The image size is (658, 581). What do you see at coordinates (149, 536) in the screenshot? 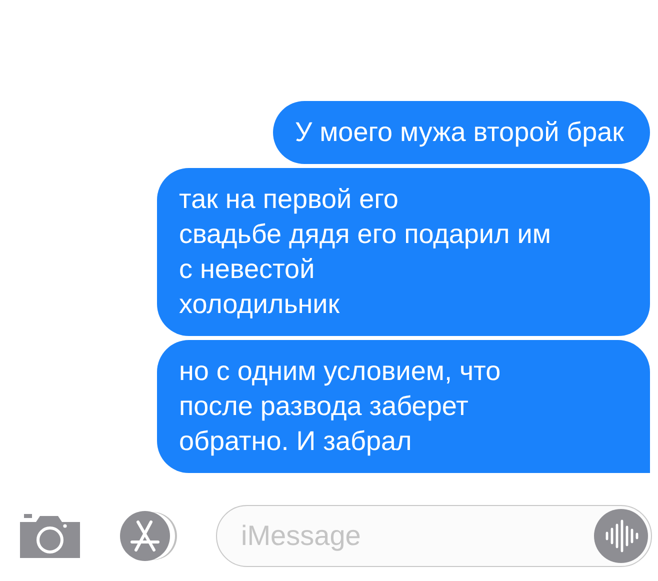
I see `app-store-icon` at bounding box center [149, 536].